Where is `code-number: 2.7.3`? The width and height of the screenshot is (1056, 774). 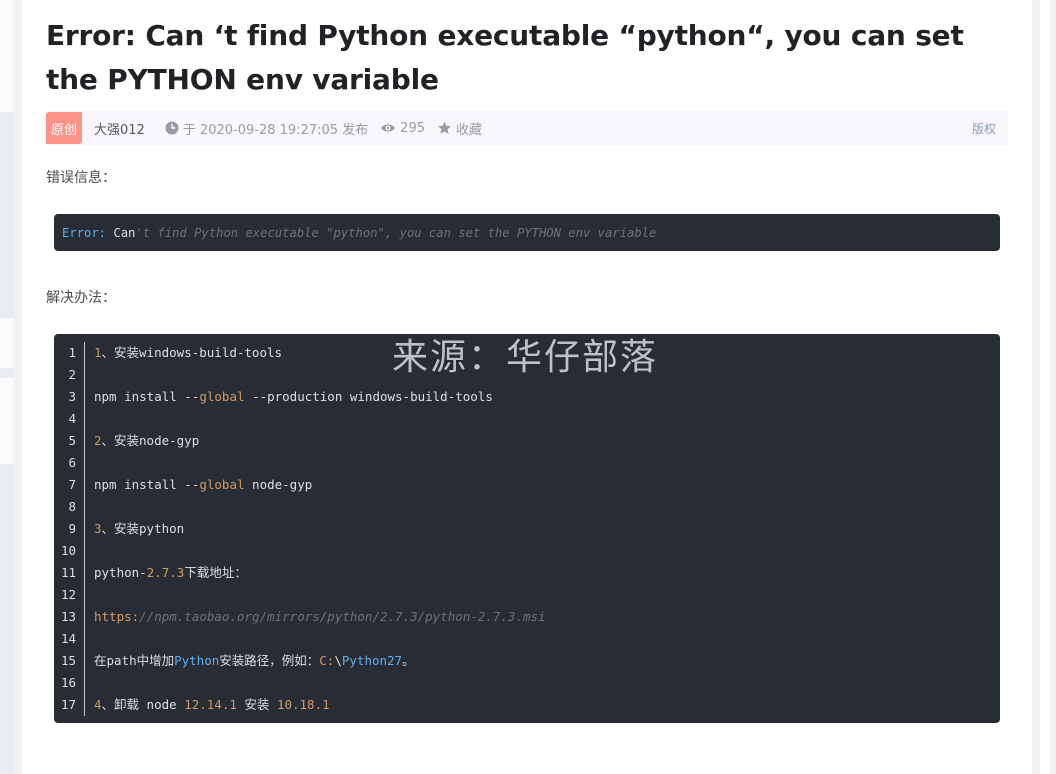
code-number: 2.7.3 is located at coordinates (165, 572).